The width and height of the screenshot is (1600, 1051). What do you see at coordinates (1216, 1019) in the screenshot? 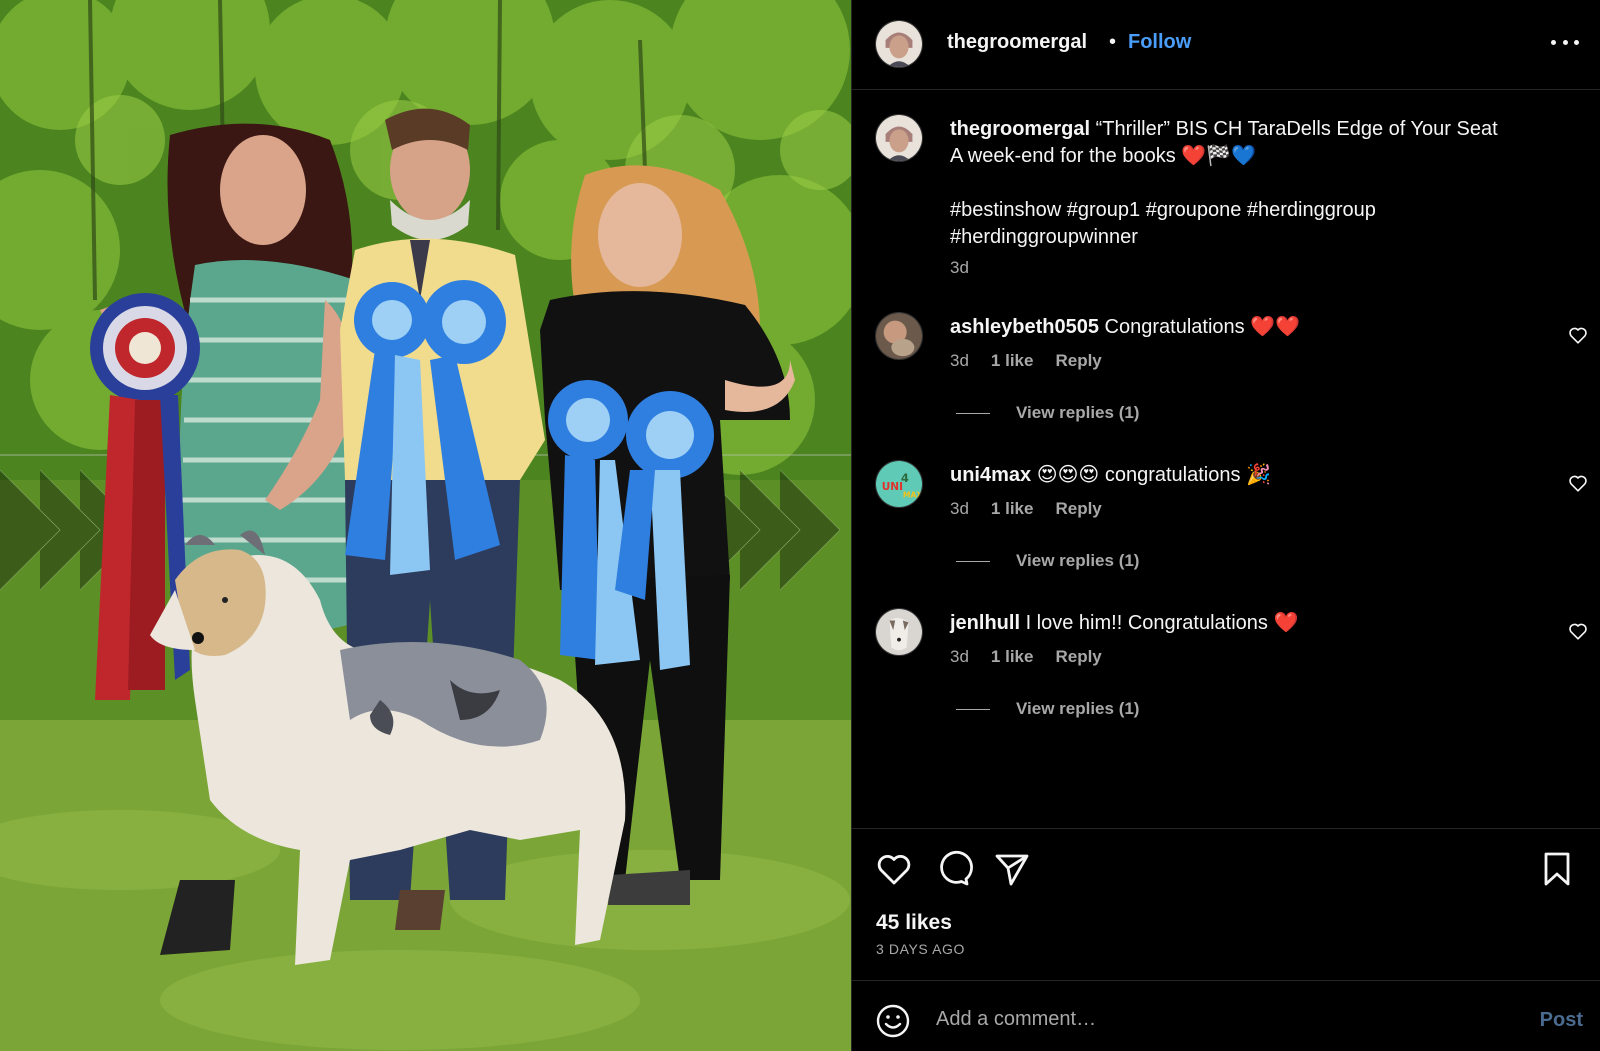
I see `comment-input` at bounding box center [1216, 1019].